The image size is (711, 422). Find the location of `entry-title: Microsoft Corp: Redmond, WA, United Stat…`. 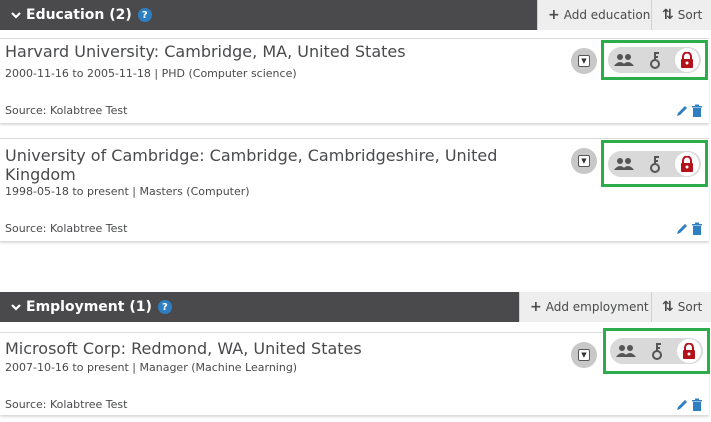

entry-title: Microsoft Corp: Redmond, WA, United Stat… is located at coordinates (183, 348).